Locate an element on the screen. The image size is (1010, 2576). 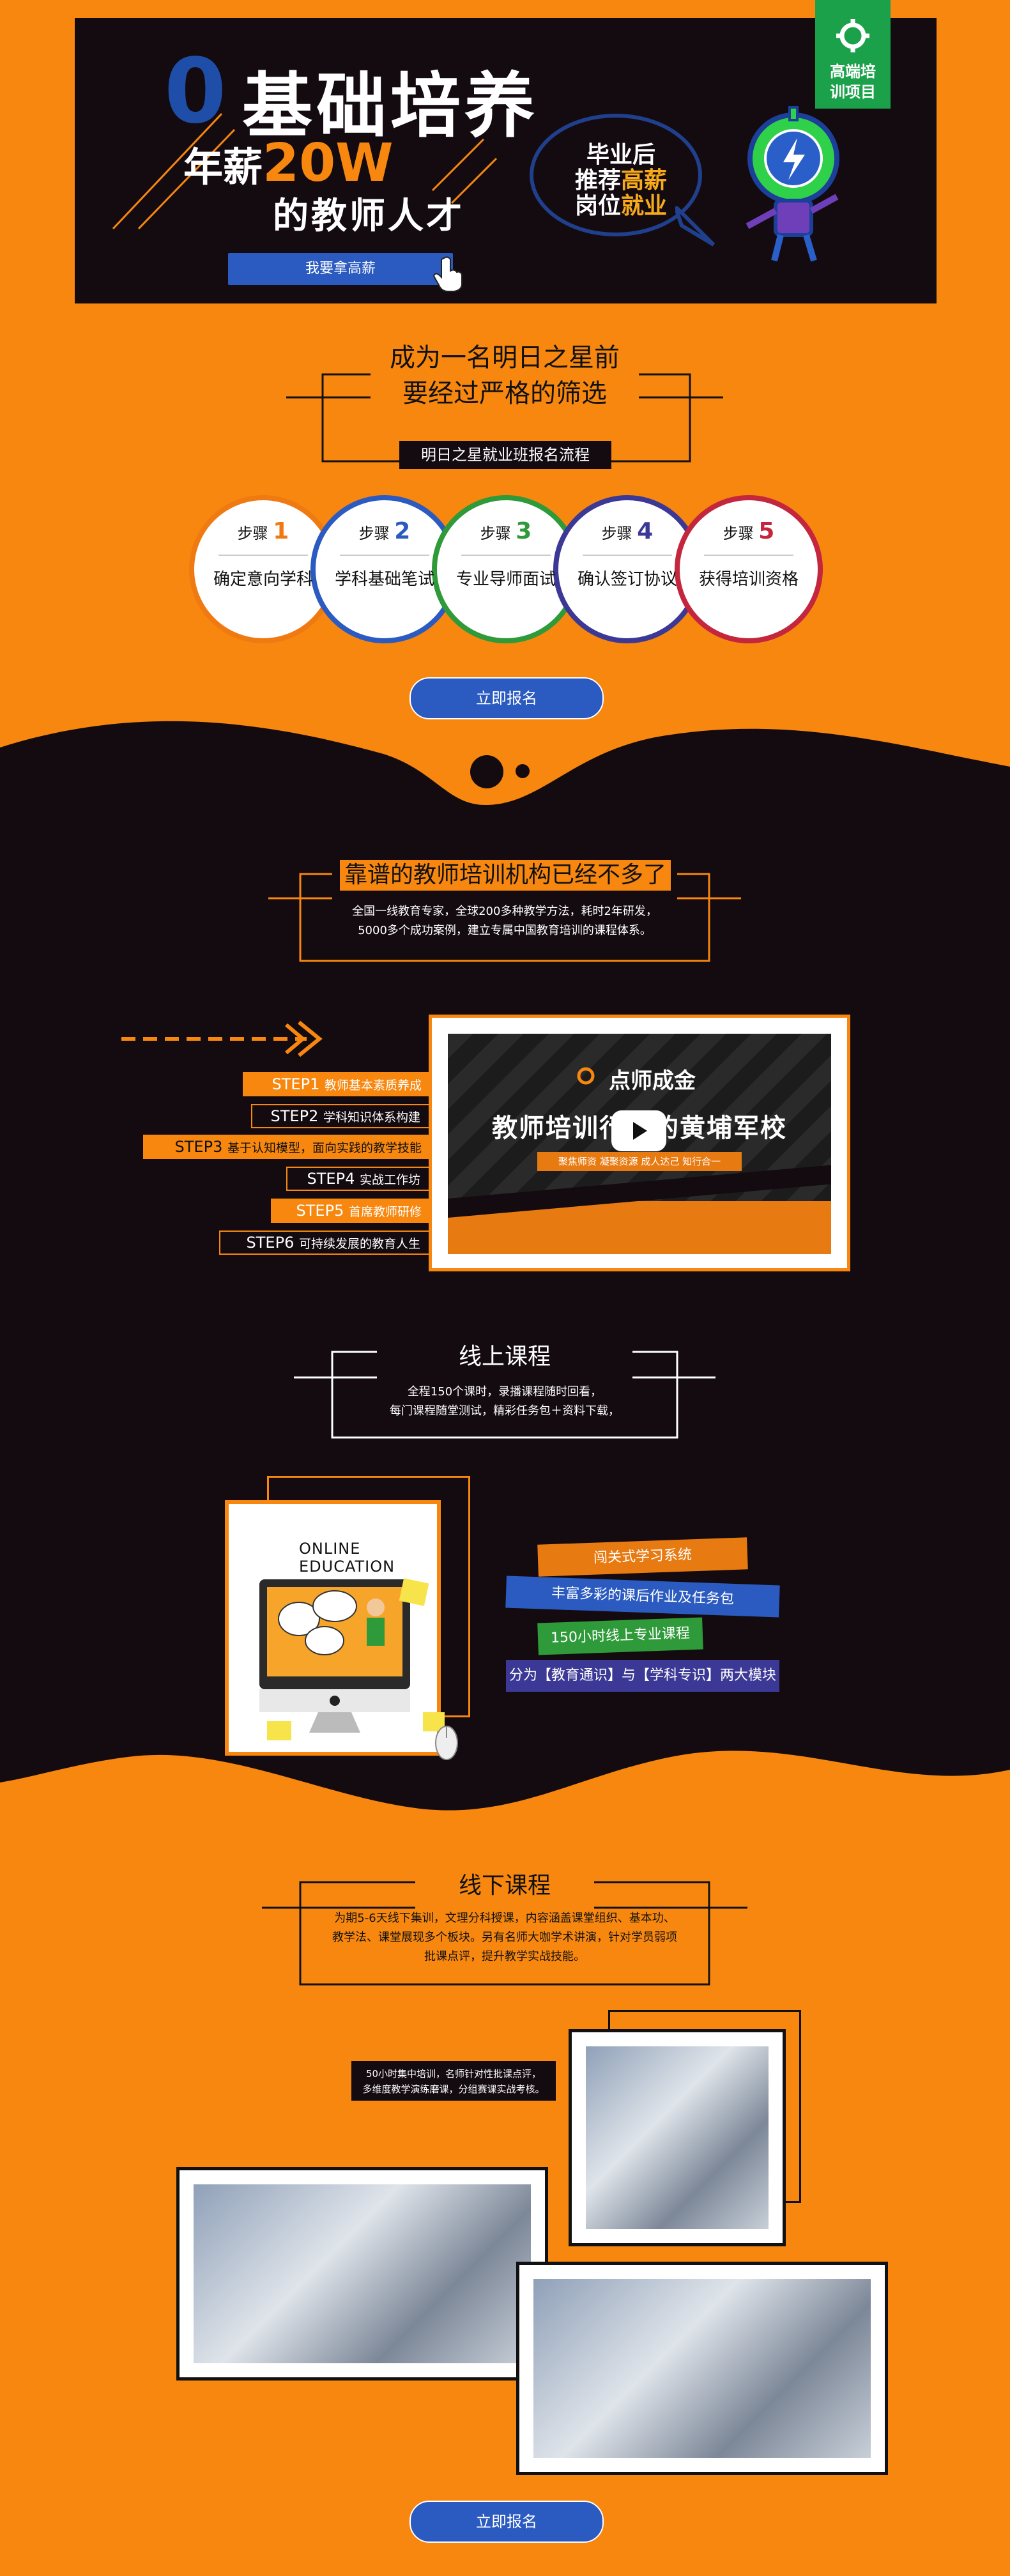
online-title: 线上课程 is located at coordinates (504, 1357).